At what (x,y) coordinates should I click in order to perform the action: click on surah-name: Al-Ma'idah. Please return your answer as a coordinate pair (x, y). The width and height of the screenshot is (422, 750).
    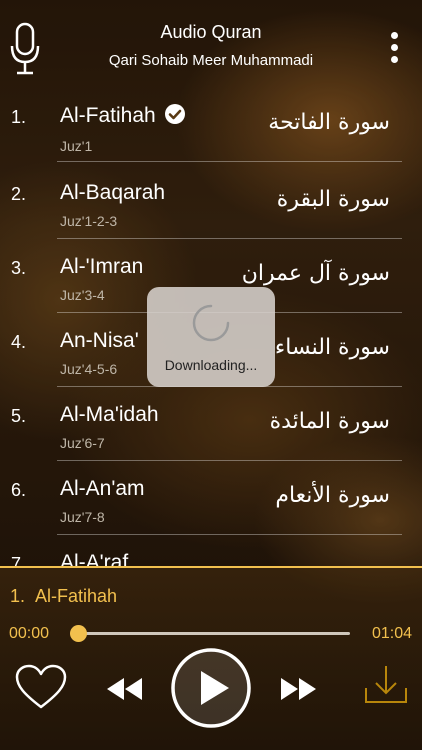
    Looking at the image, I should click on (109, 414).